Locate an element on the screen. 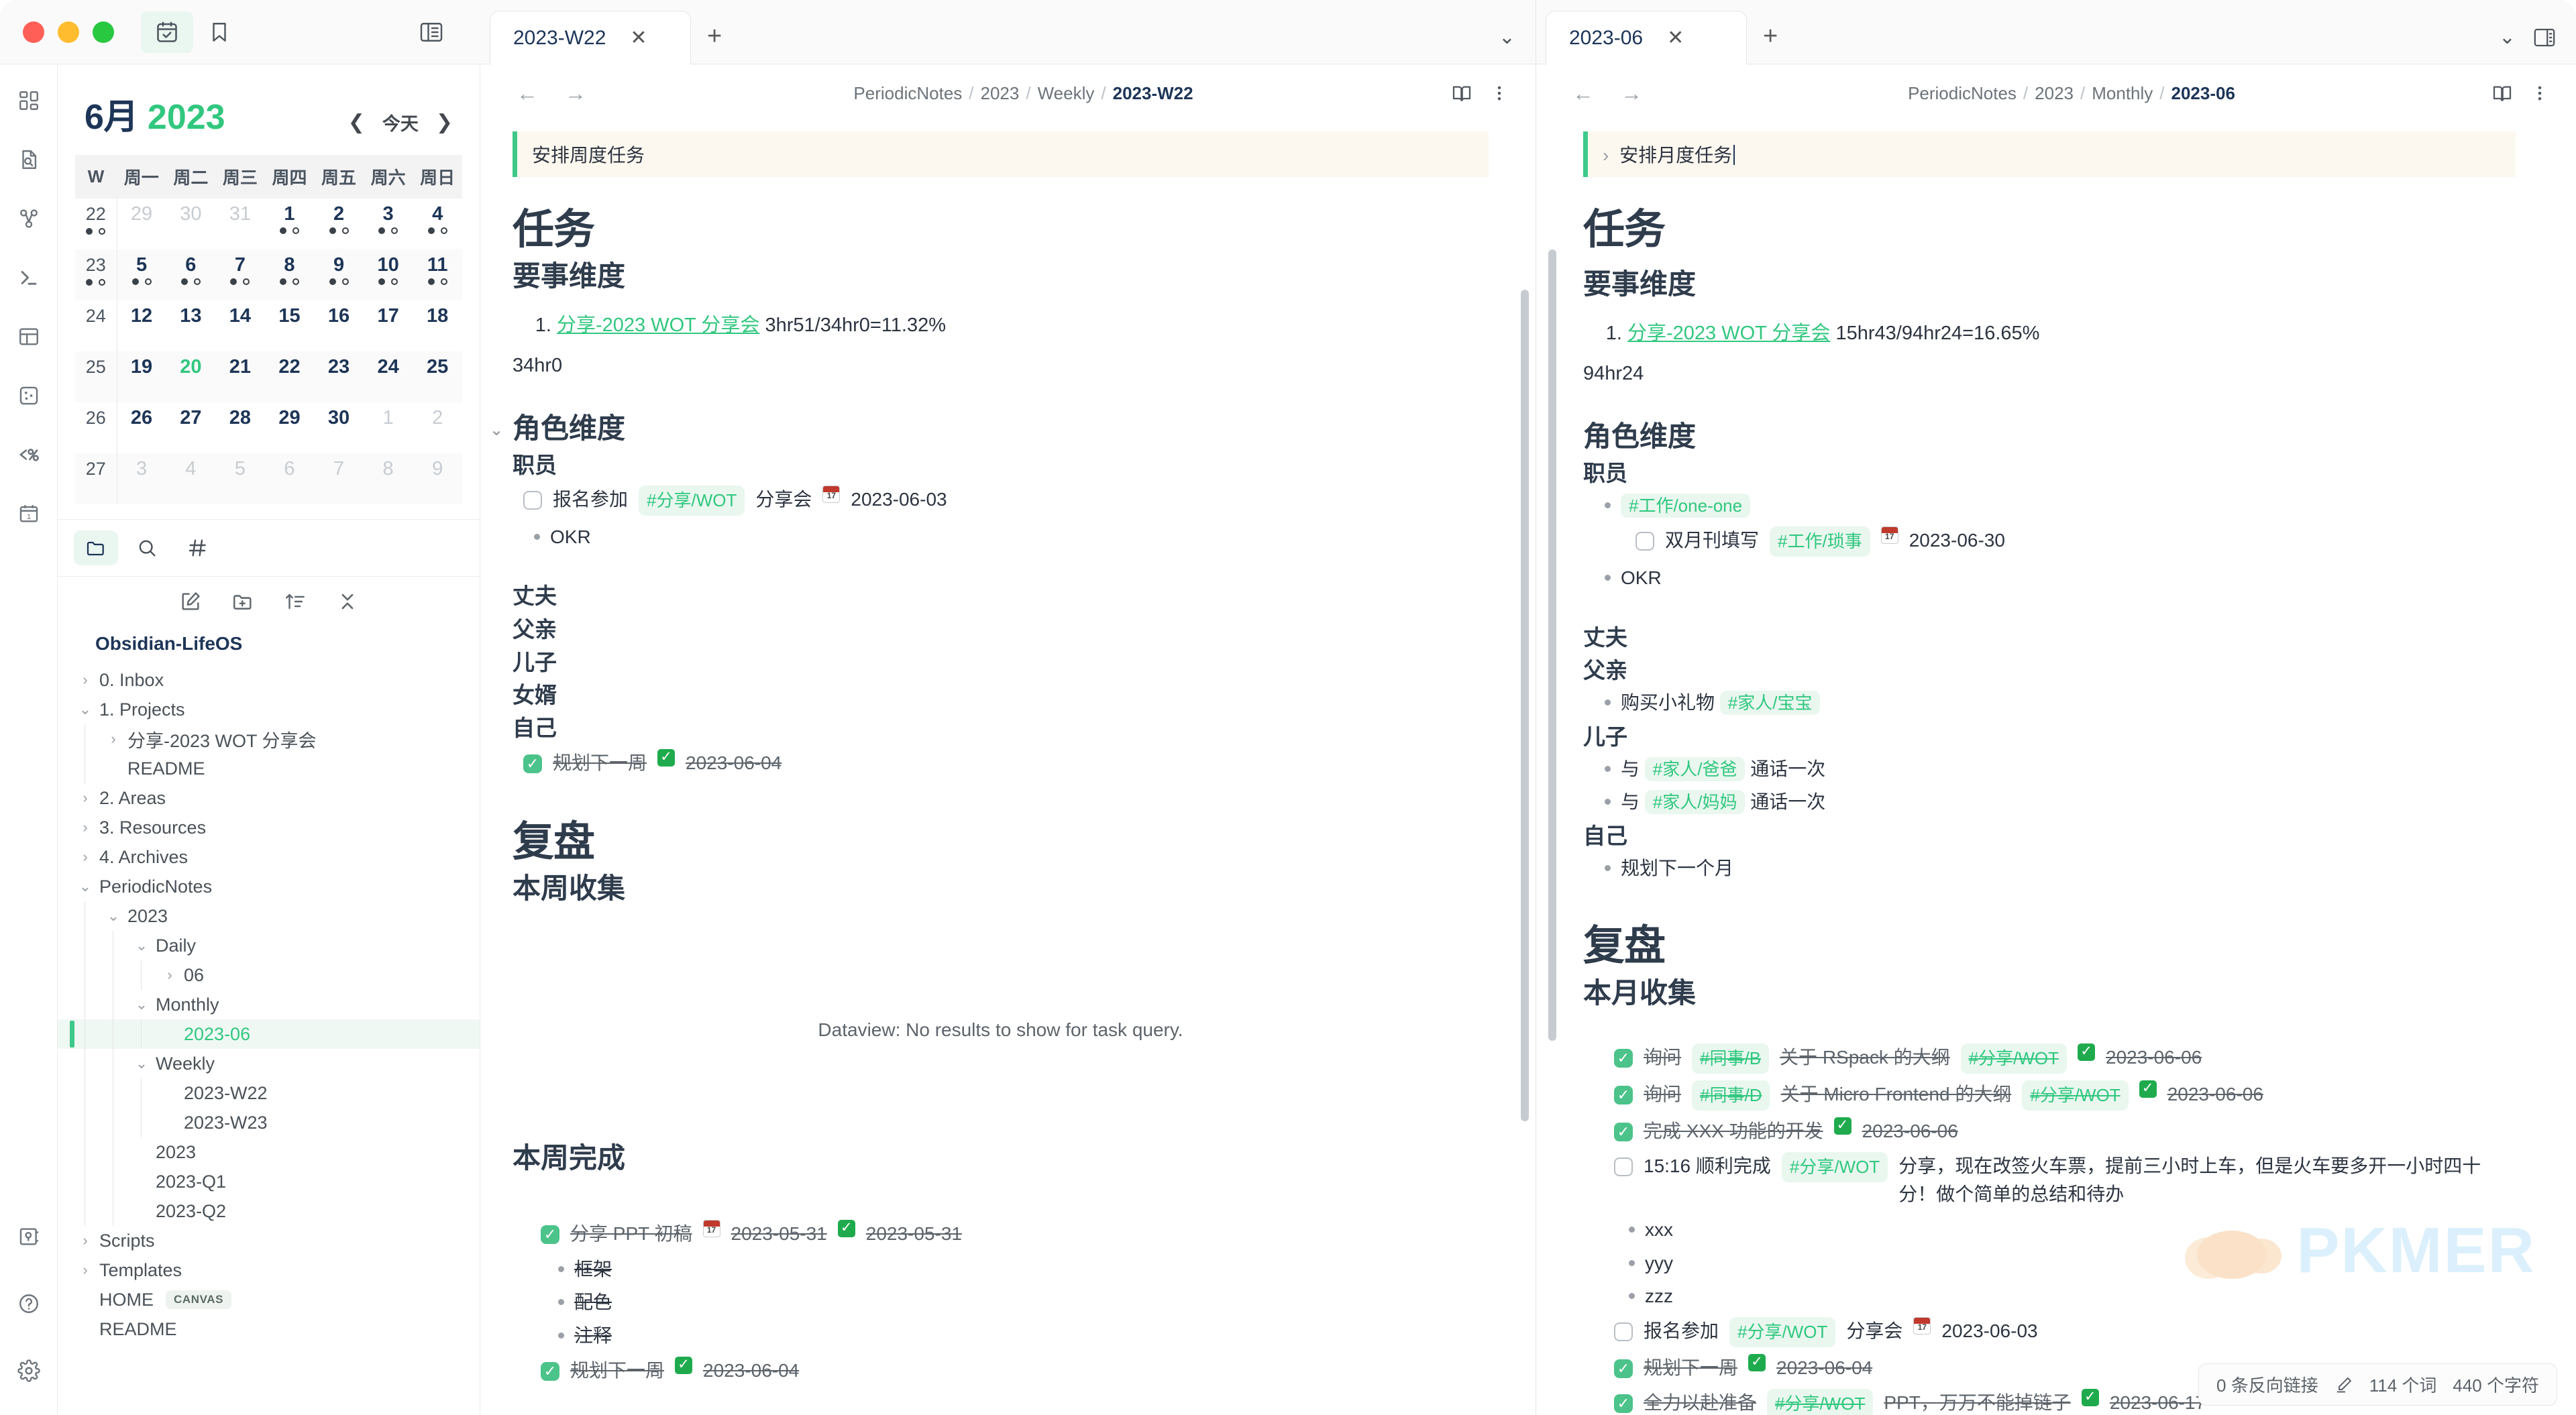 Image resolution: width=2576 pixels, height=1415 pixels. calendar-day-cell: 16 is located at coordinates (339, 325).